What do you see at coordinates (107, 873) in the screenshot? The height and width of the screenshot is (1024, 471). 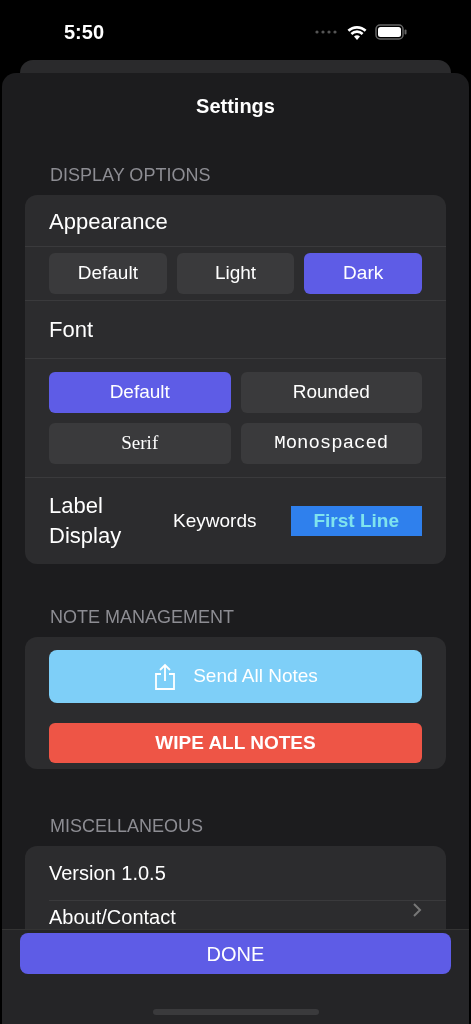 I see `version-text: Version 1.0.5` at bounding box center [107, 873].